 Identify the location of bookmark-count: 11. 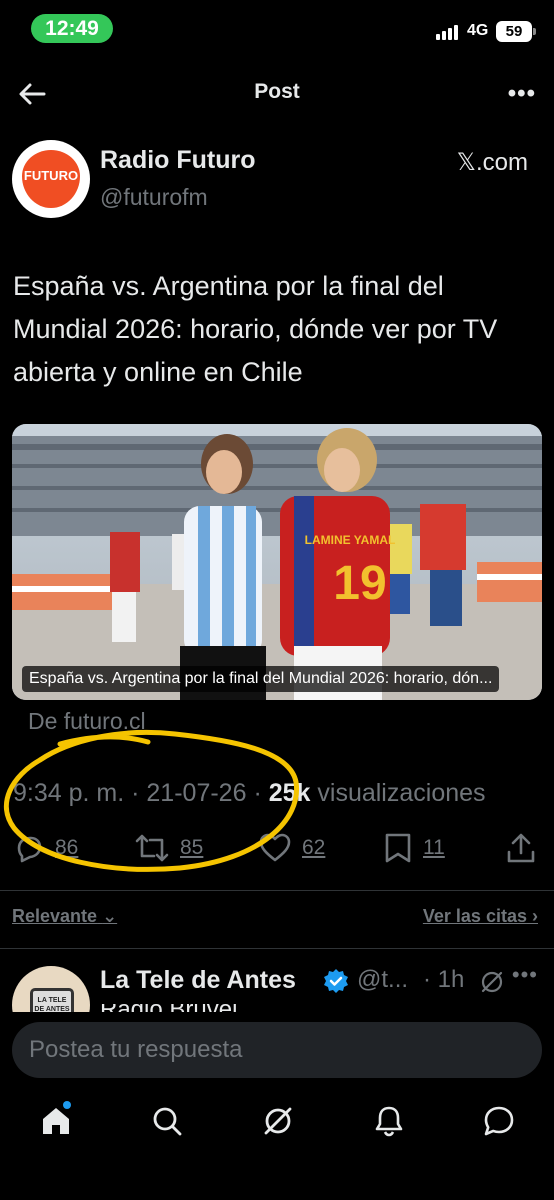
(434, 847).